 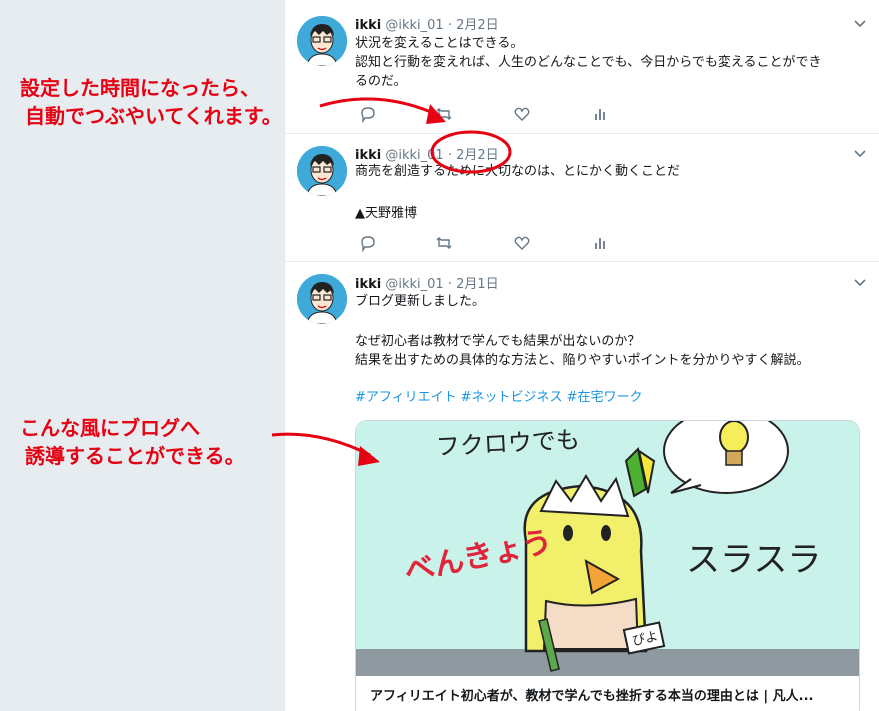 I want to click on hashtags: #アフィリエイト #ネットビジネス #在宅ワーク, so click(x=610, y=397).